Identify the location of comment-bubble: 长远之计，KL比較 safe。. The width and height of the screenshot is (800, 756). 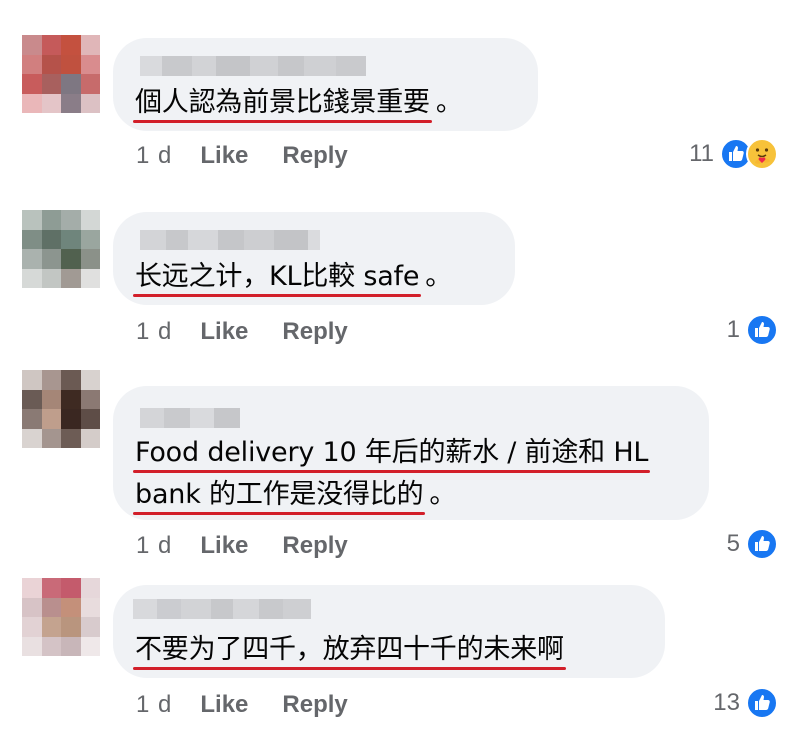
(314, 258).